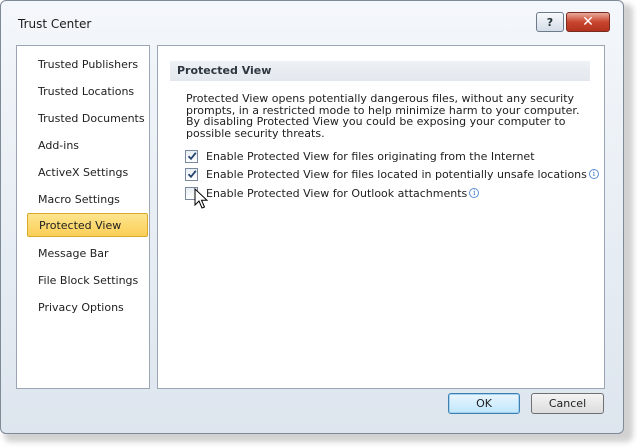 The height and width of the screenshot is (448, 637). I want to click on sidebar-item-macro-settings: Macro Settings, so click(87, 200).